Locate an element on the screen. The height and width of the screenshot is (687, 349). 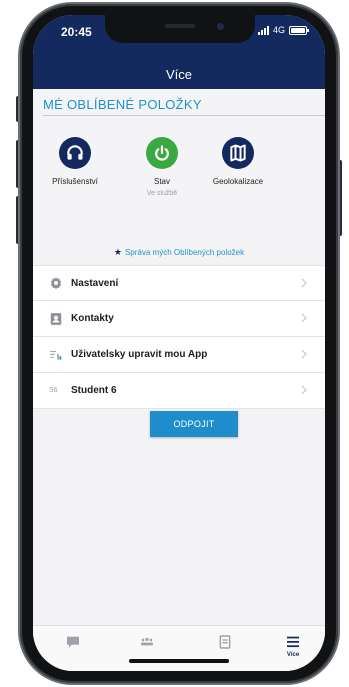
menu-item-label: Kontakty is located at coordinates (92, 318).